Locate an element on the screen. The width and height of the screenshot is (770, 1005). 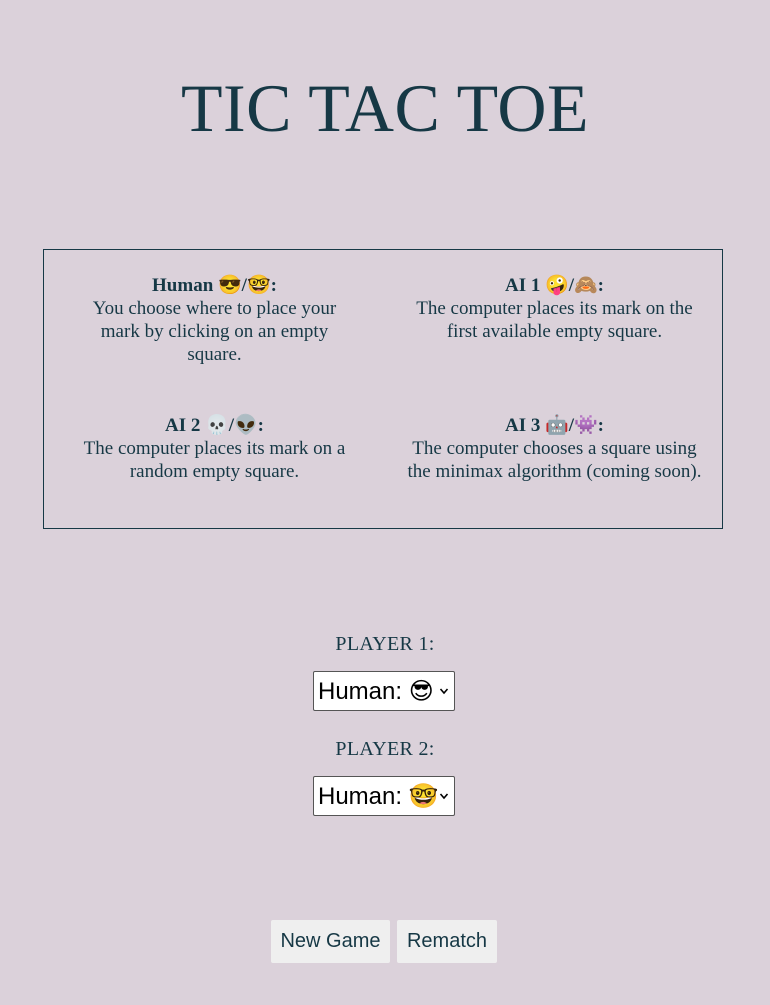
page-title: TIC TAC TOE is located at coordinates (385, 108).